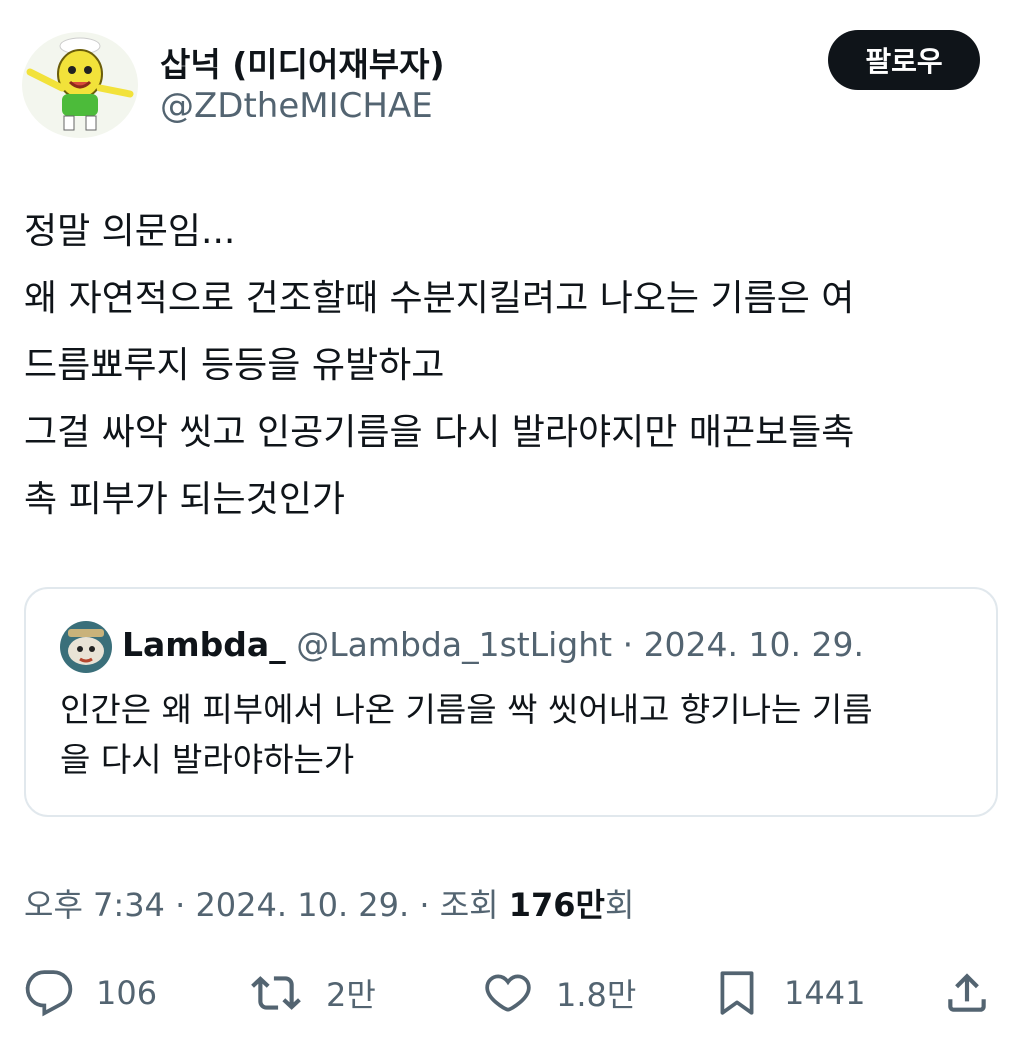 The height and width of the screenshot is (1062, 1024). What do you see at coordinates (737, 993) in the screenshot?
I see `bookmark-icon` at bounding box center [737, 993].